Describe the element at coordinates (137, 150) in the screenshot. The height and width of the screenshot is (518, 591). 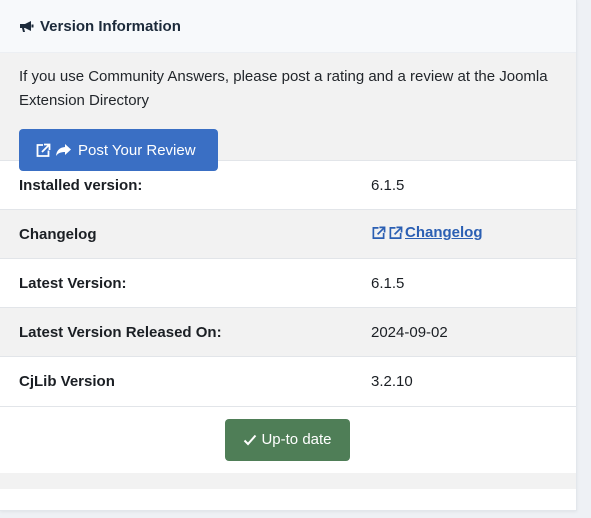
I see `post-review-label: Post Your Review` at that location.